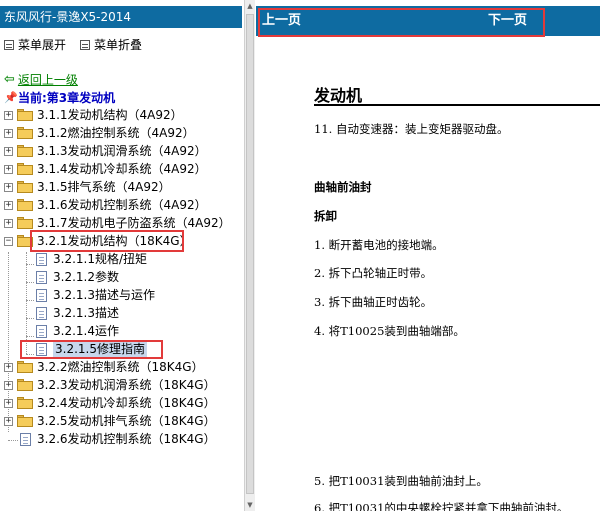 This screenshot has width=600, height=511. Describe the element at coordinates (121, 17) in the screenshot. I see `manual-title: 东风风行-景逸X5-2014` at that location.